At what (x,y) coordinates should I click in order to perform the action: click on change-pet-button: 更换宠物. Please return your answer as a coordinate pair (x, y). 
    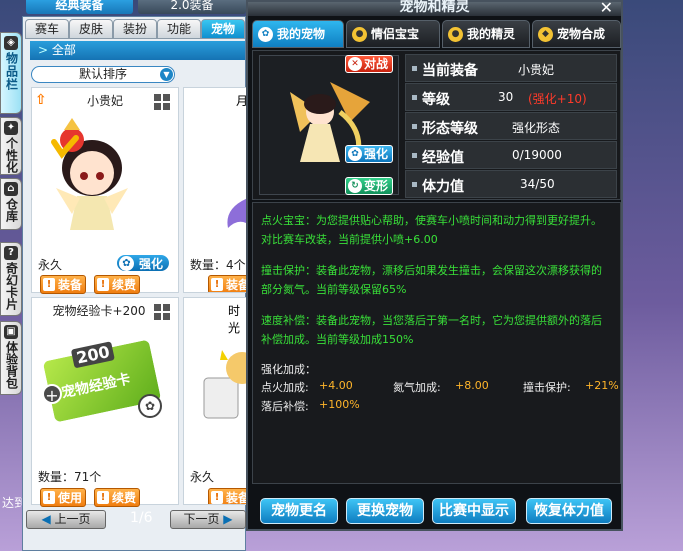
    Looking at the image, I should click on (385, 511).